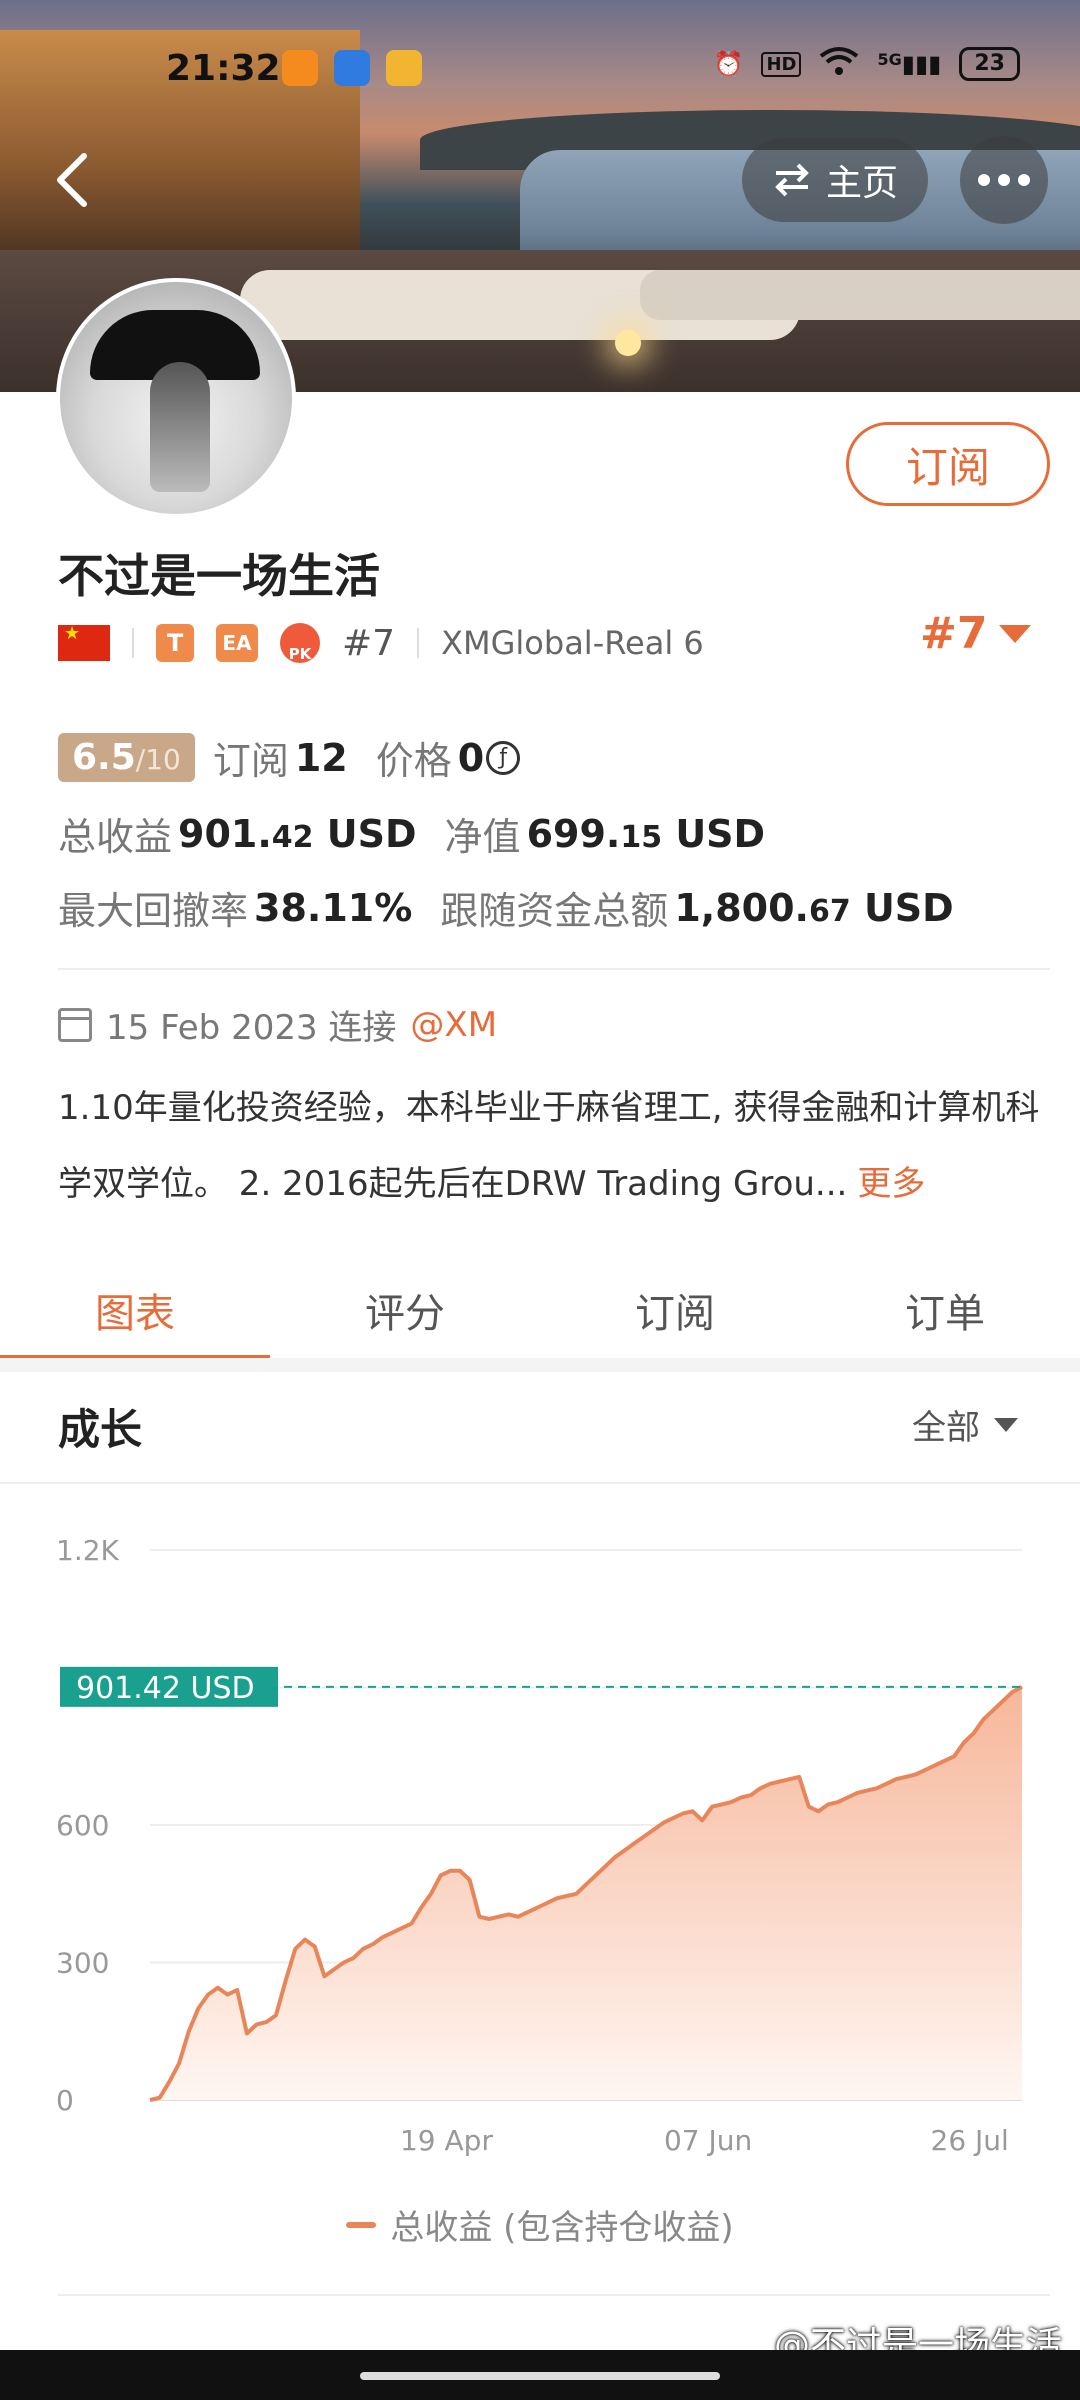 The image size is (1080, 2400). I want to click on status-icons: ⏰ HD 5G▮▮▮ 23, so click(867, 64).